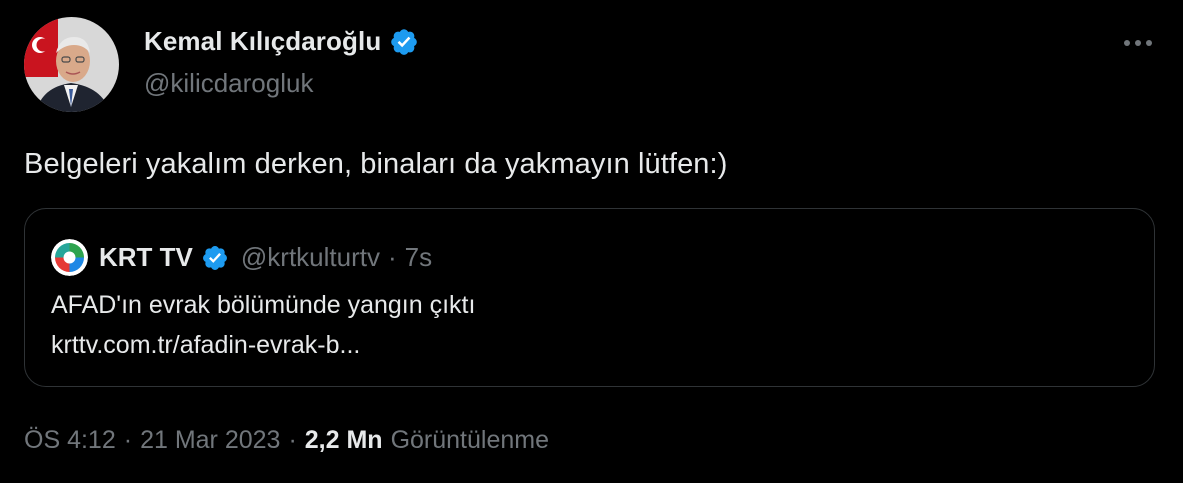 This screenshot has height=483, width=1183. Describe the element at coordinates (70, 440) in the screenshot. I see `tweet-time: ÖS 4:12` at that location.